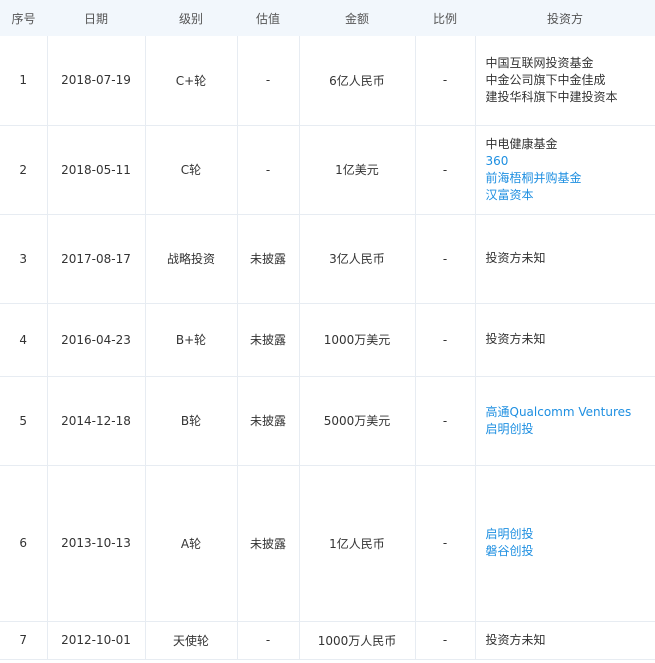 The width and height of the screenshot is (655, 663). I want to click on cell-round: 战略投资, so click(191, 259).